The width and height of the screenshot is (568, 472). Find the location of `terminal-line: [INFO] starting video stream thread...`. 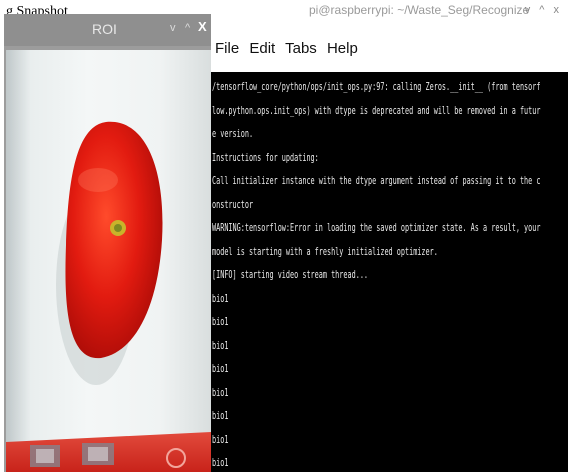

terminal-line: [INFO] starting video stream thread... is located at coordinates (290, 274).